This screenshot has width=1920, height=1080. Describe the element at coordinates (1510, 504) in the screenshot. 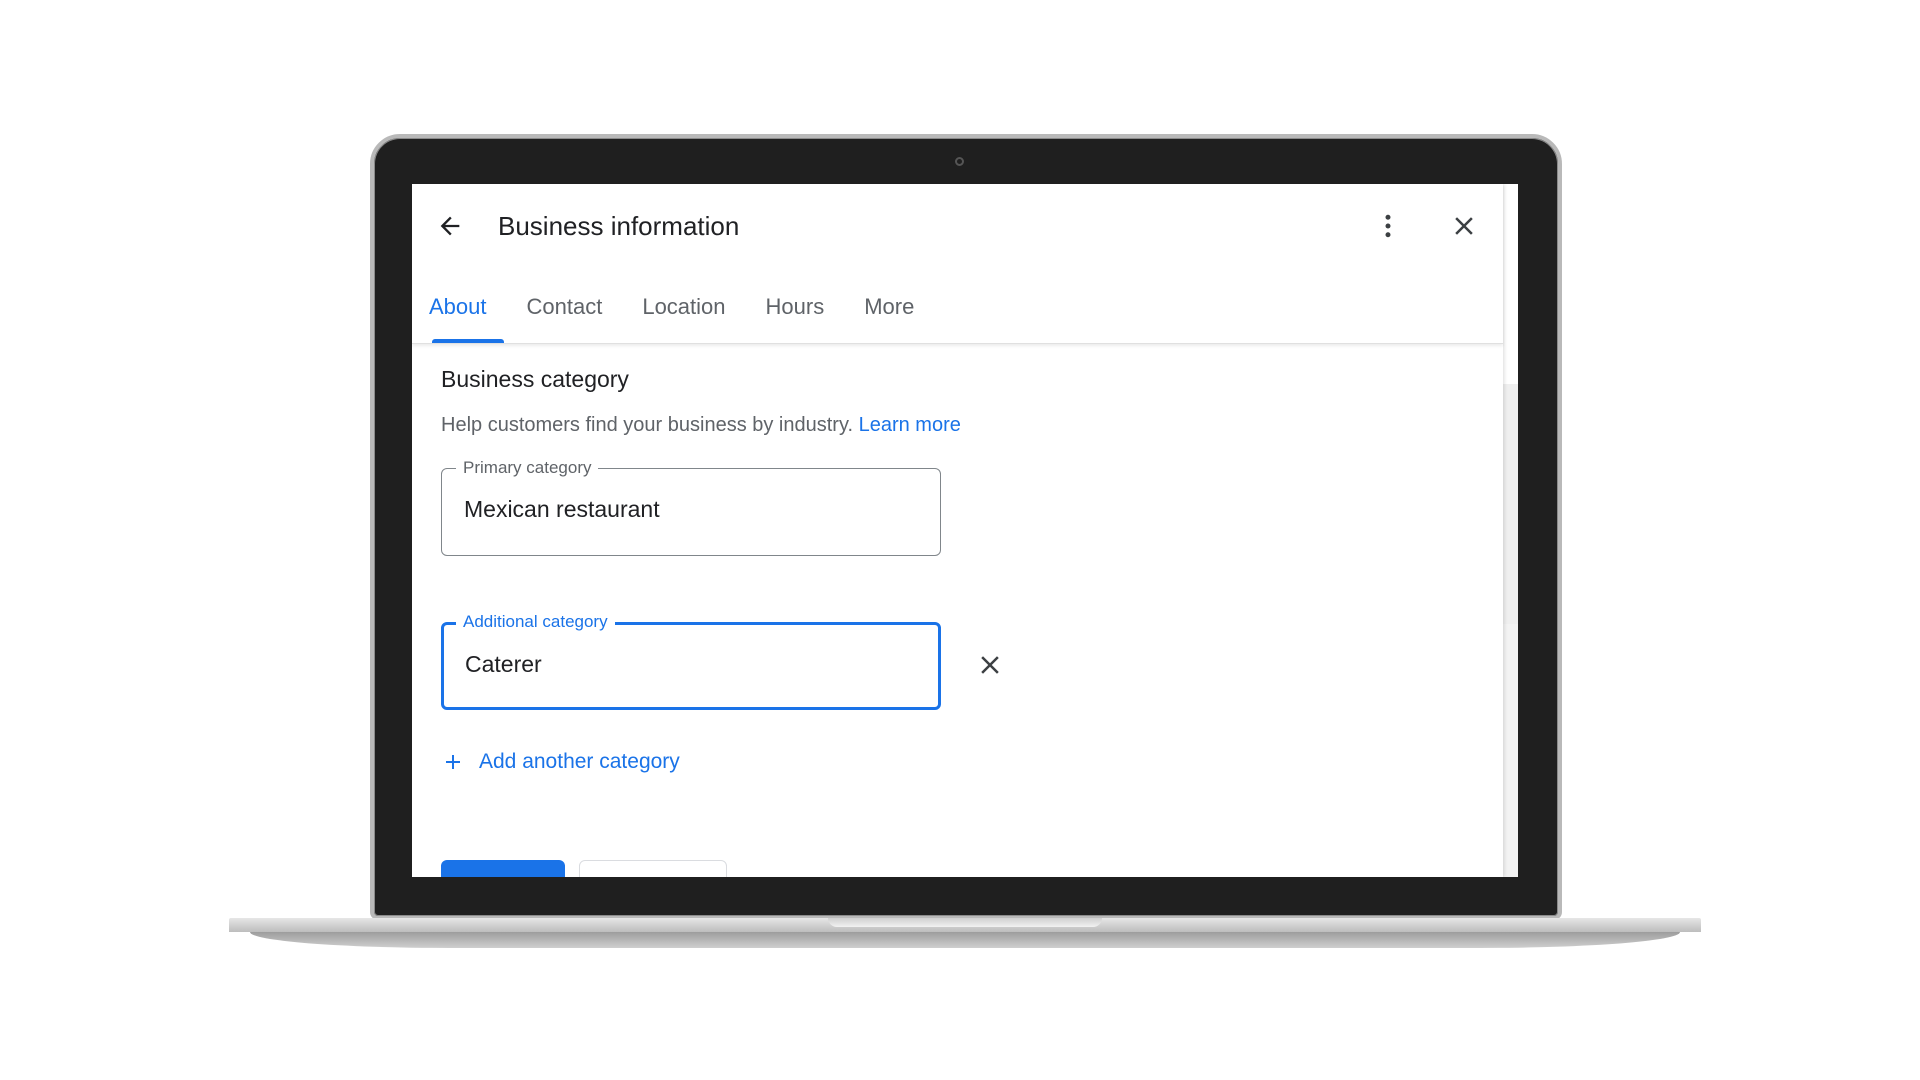

I see `background-page-edge-shade` at that location.